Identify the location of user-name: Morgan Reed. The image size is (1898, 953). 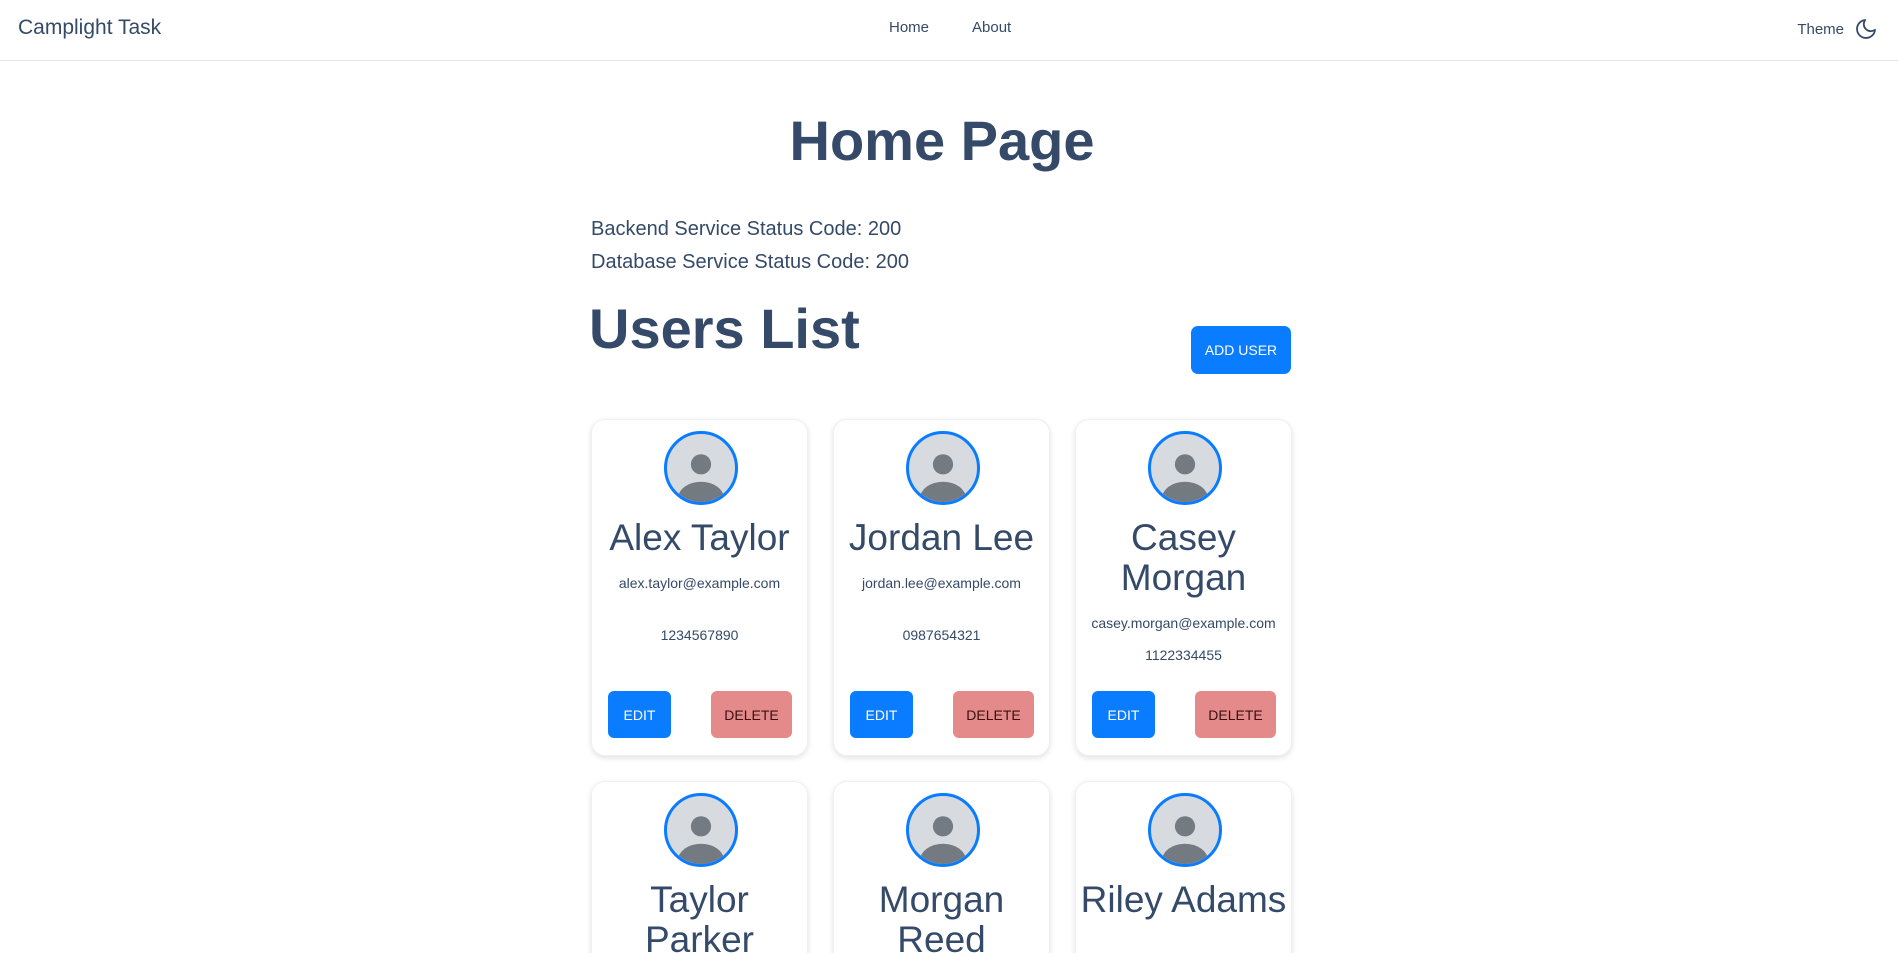
(941, 916).